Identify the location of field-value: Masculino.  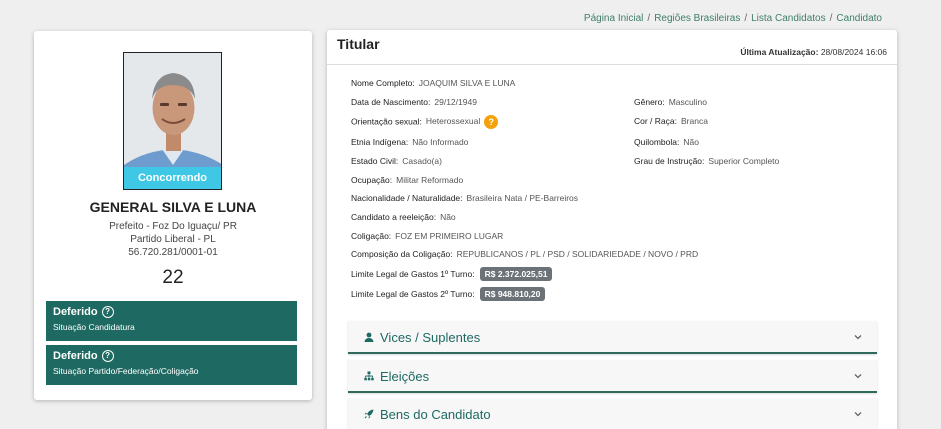
(687, 102).